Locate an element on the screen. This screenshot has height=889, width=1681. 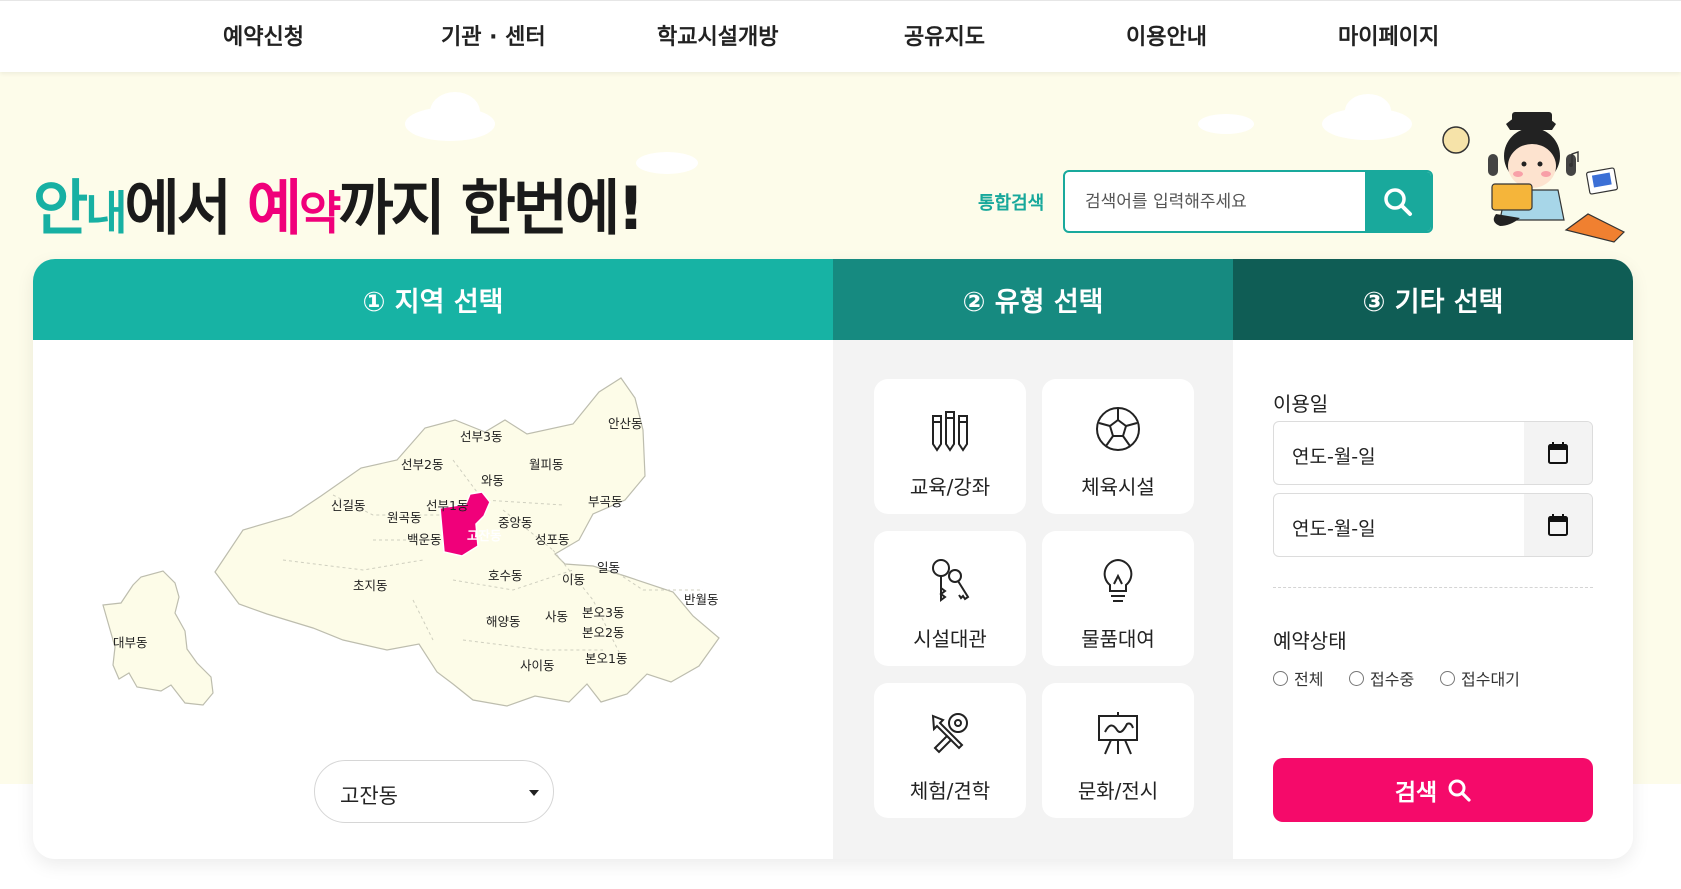
tab-region: ① 지역 선택 is located at coordinates (433, 299).